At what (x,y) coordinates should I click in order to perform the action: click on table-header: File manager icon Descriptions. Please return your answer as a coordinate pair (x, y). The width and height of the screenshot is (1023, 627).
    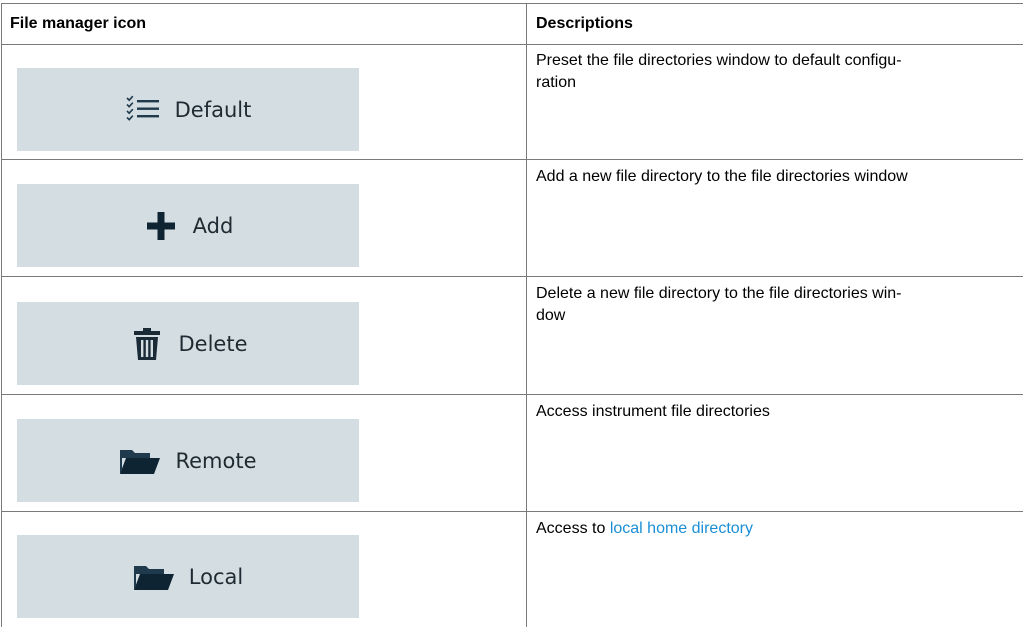
    Looking at the image, I should click on (512, 24).